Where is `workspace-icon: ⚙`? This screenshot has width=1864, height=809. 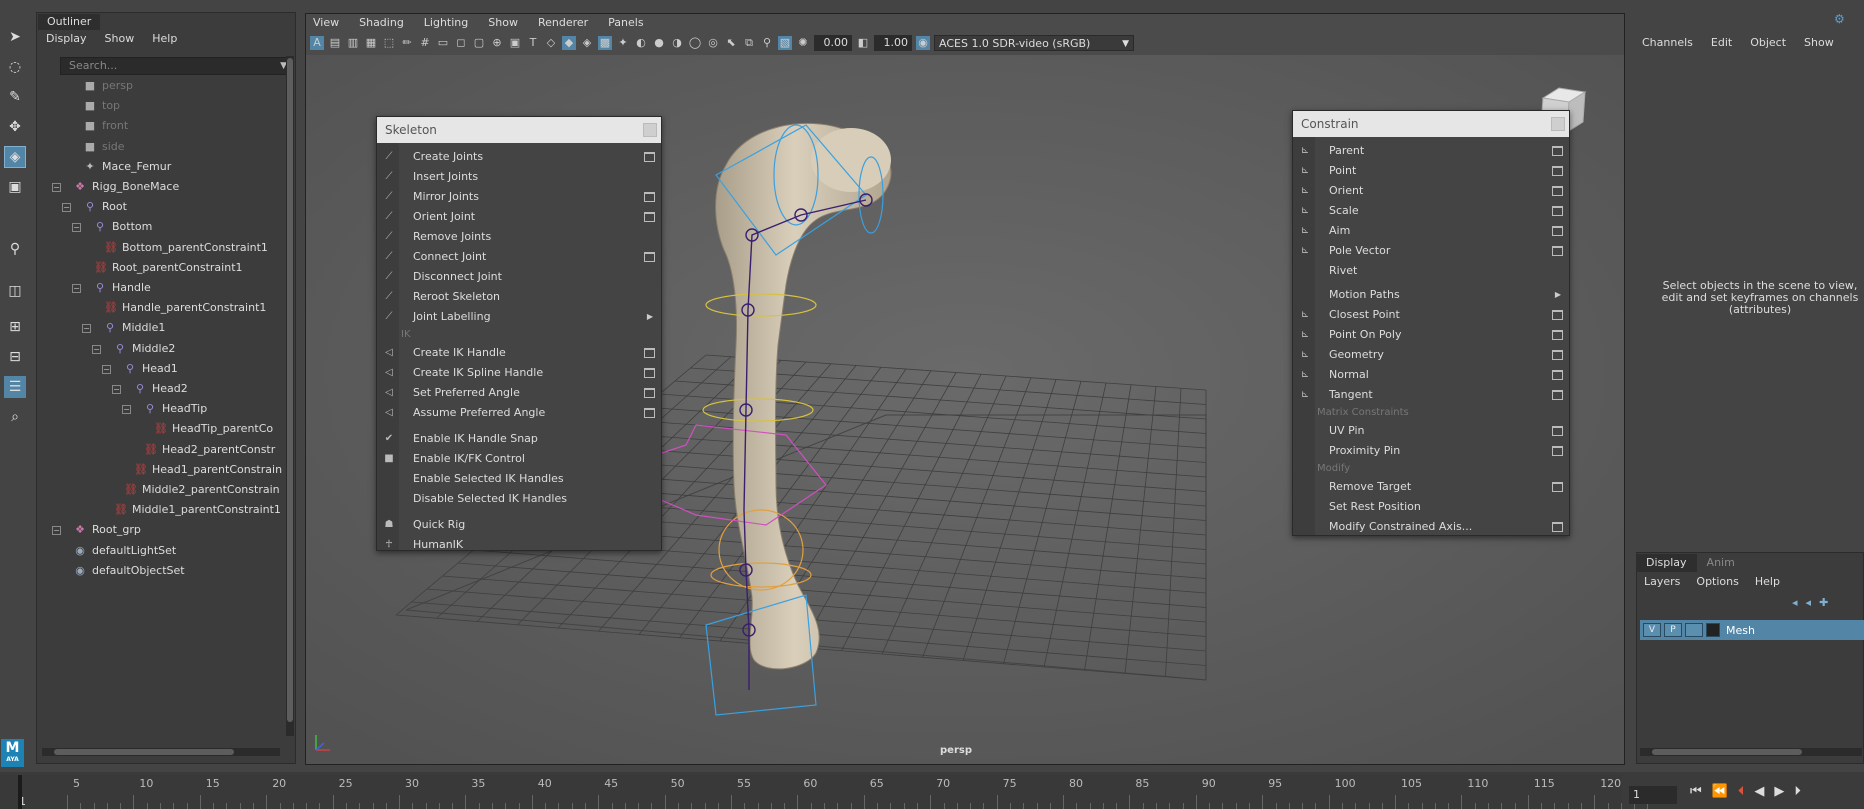 workspace-icon: ⚙ is located at coordinates (1839, 19).